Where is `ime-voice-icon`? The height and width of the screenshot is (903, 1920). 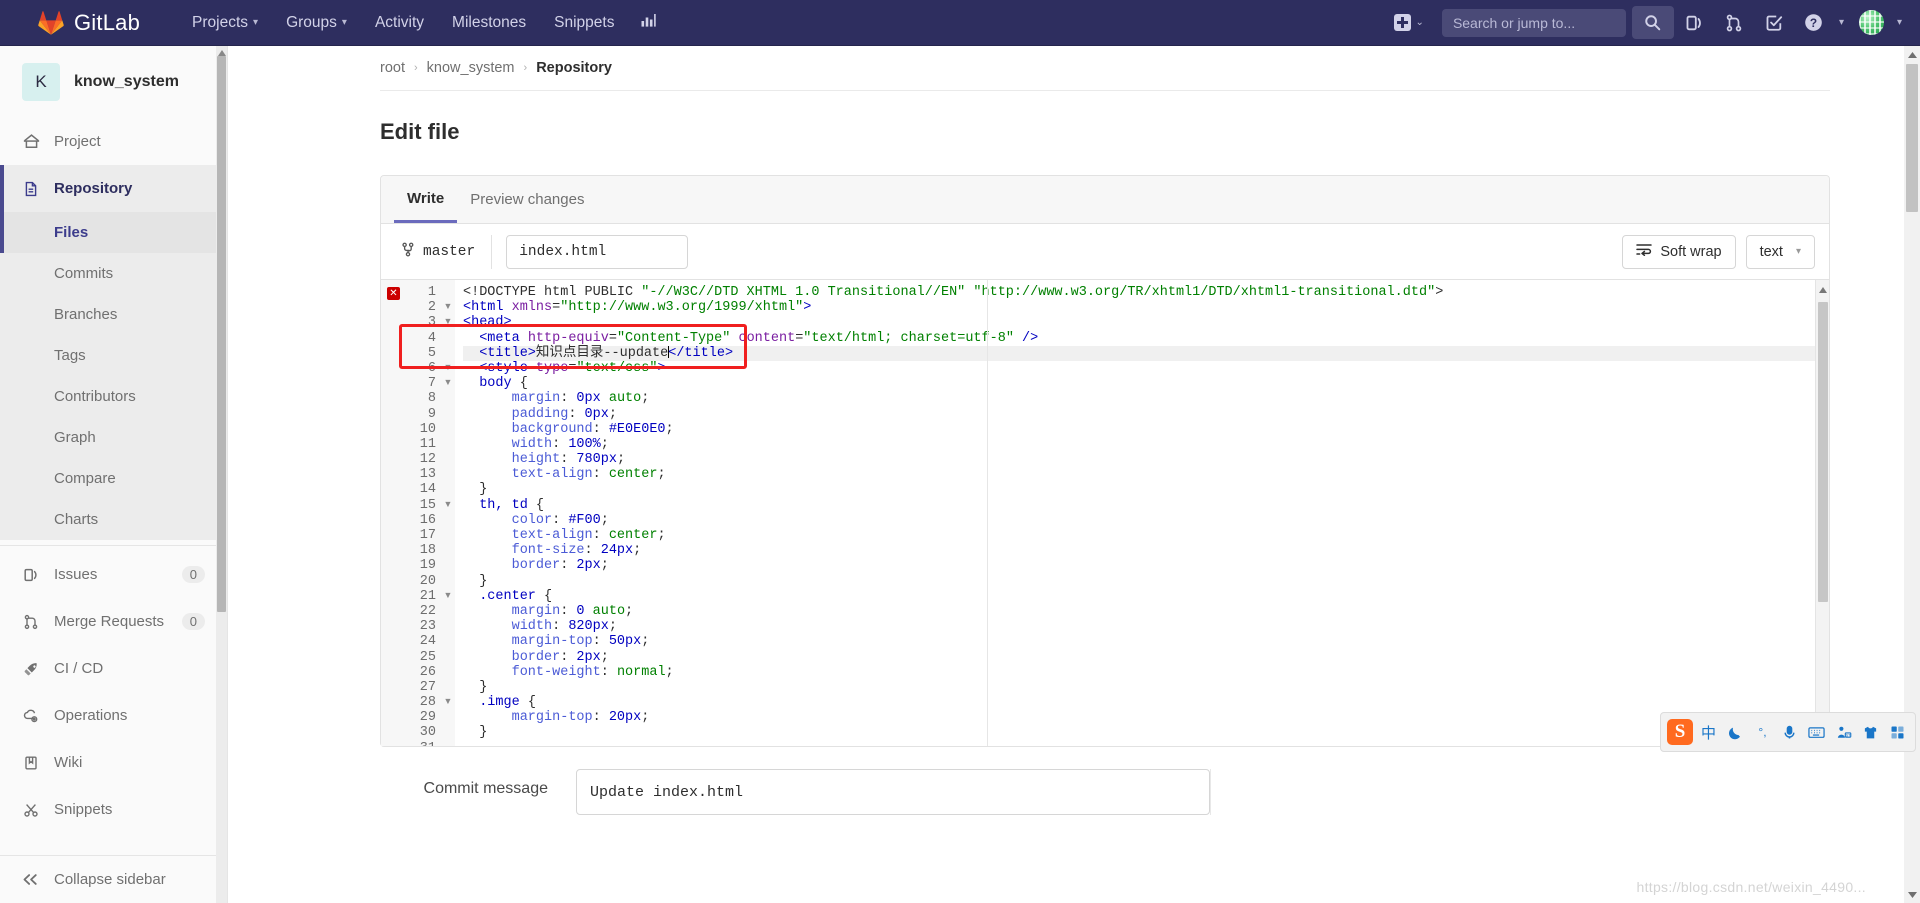
ime-voice-icon is located at coordinates (1789, 732).